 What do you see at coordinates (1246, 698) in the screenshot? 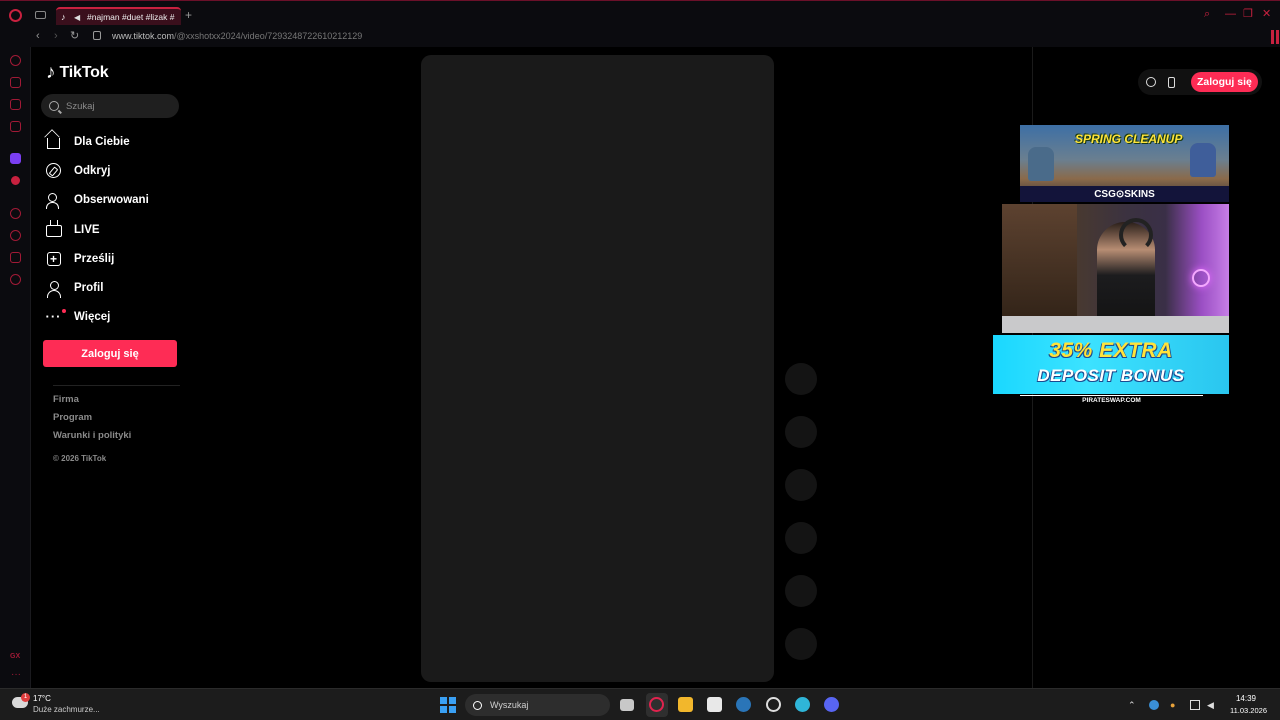
I see `clock-time: 14:39` at bounding box center [1246, 698].